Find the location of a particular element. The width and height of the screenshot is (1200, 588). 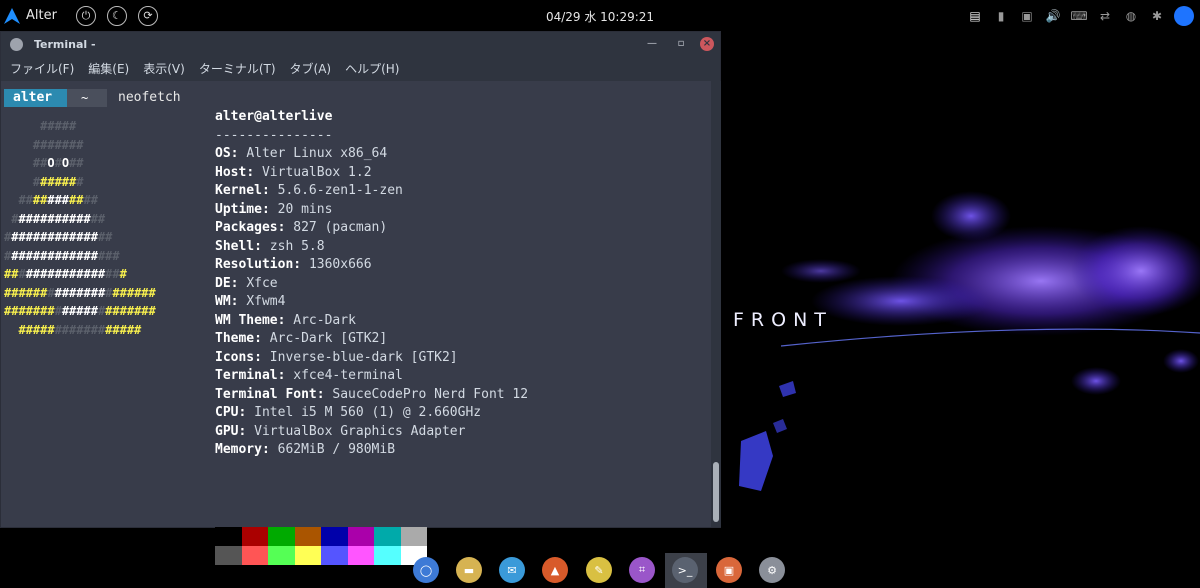

info-key: Host is located at coordinates (231, 172).